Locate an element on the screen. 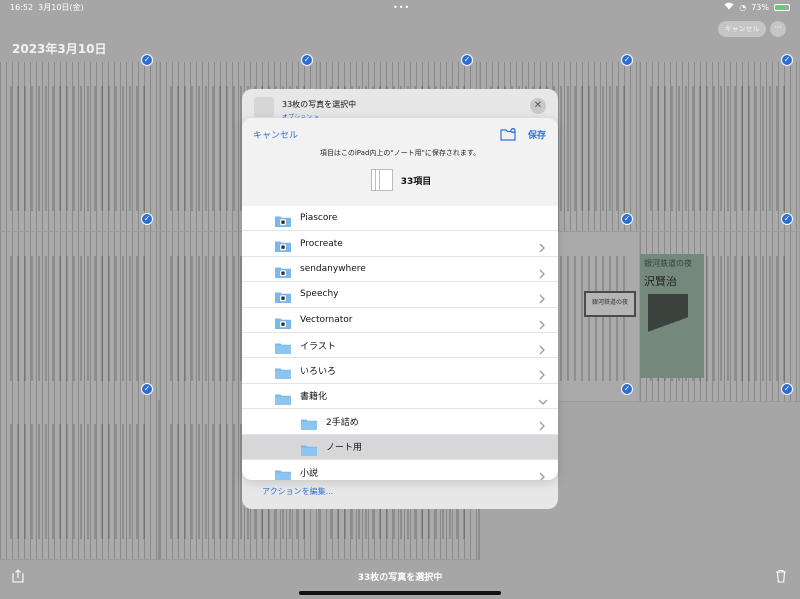  folder-name: ノート用 is located at coordinates (344, 448).